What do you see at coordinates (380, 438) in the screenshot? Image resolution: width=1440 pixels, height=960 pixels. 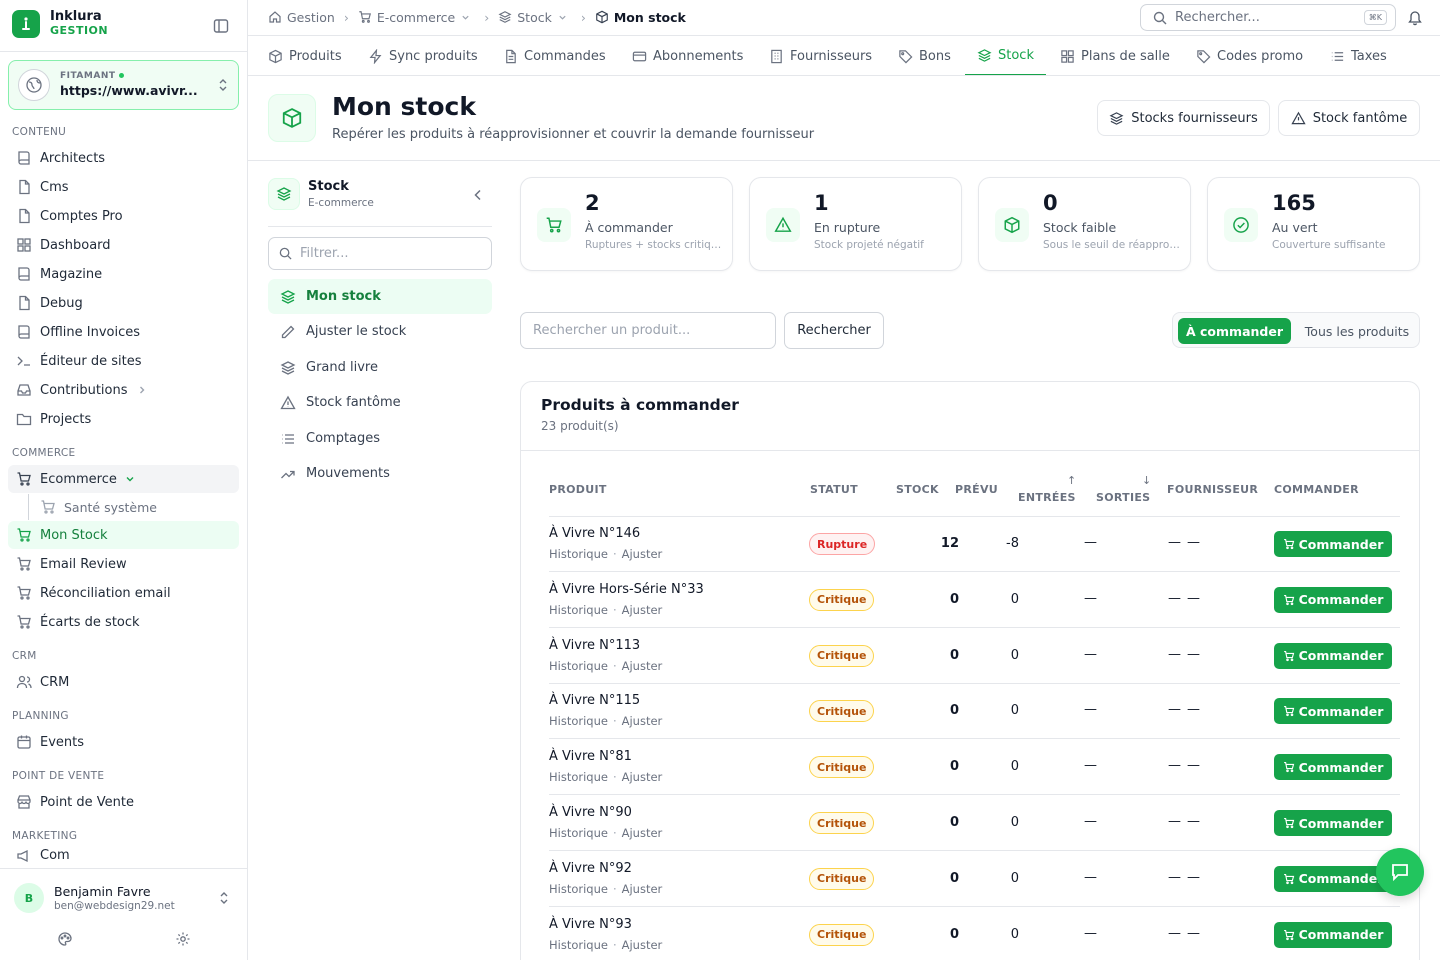 I see `subnav-item-comptages: Comptages` at bounding box center [380, 438].